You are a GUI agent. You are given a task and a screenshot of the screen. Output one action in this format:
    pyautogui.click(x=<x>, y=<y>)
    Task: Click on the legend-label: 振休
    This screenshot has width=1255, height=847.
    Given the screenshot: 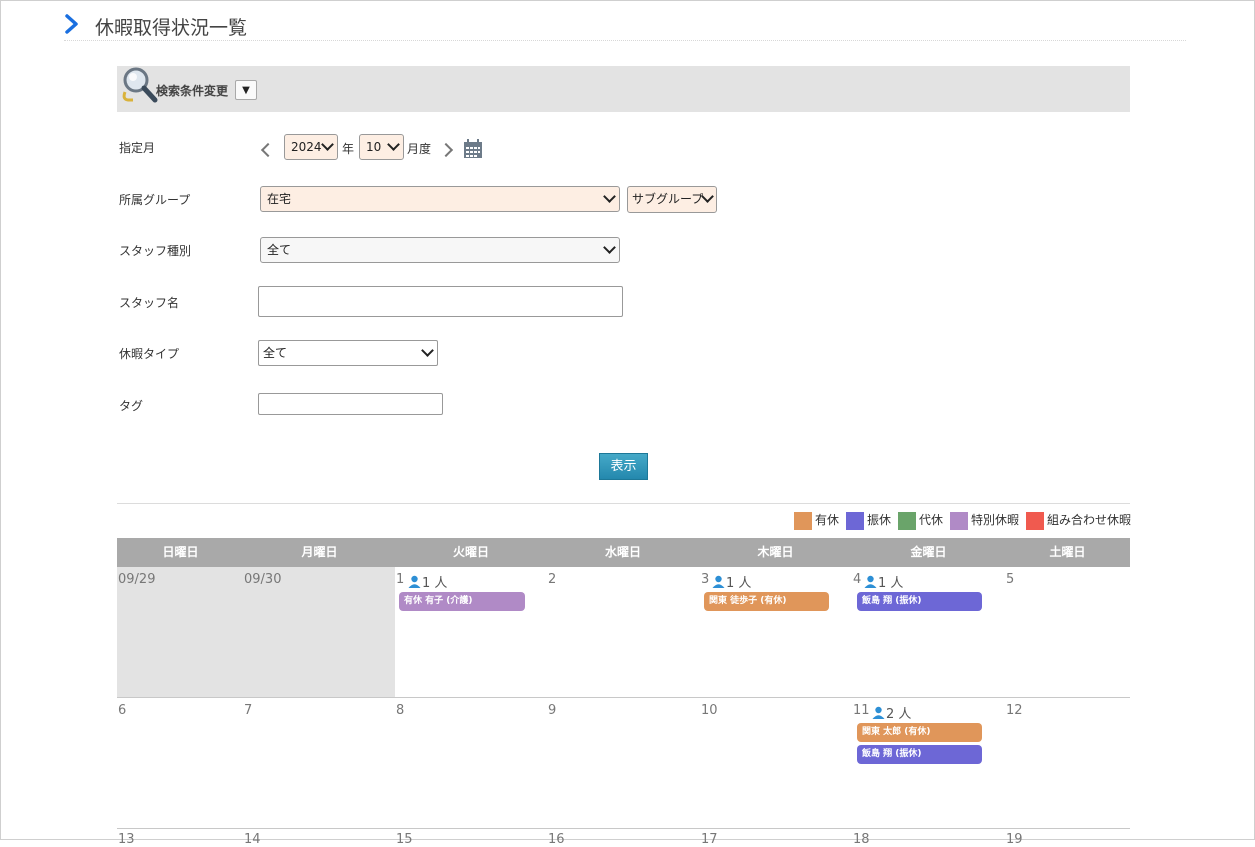 What is the action you would take?
    pyautogui.click(x=879, y=520)
    